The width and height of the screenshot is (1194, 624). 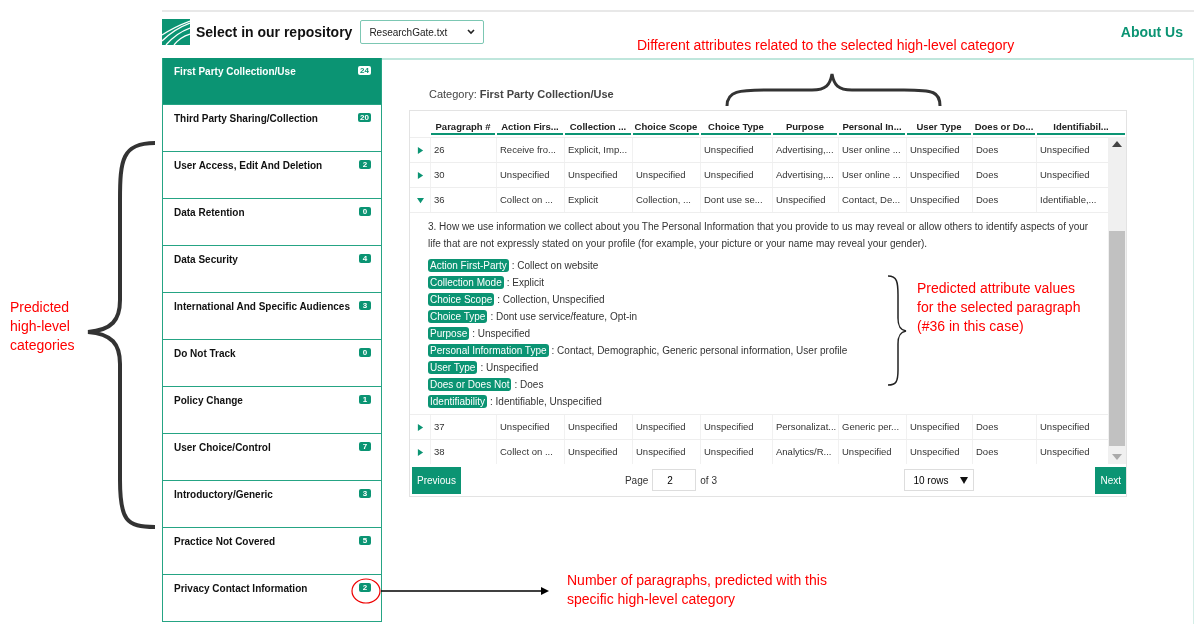 What do you see at coordinates (365, 446) in the screenshot?
I see `count-badge: 7` at bounding box center [365, 446].